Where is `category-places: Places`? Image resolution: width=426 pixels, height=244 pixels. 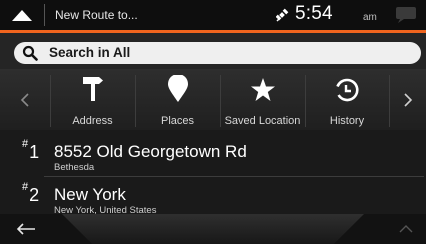 category-places: Places is located at coordinates (177, 99).